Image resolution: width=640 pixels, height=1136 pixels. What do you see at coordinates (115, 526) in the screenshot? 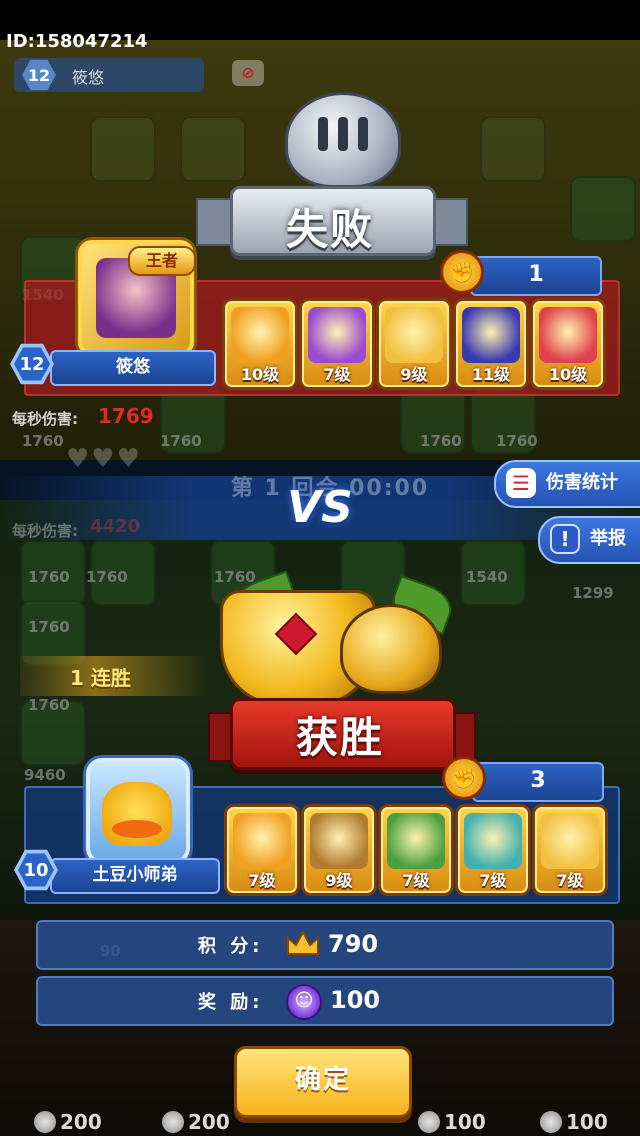
I see `dps-value-faded: 4420` at bounding box center [115, 526].